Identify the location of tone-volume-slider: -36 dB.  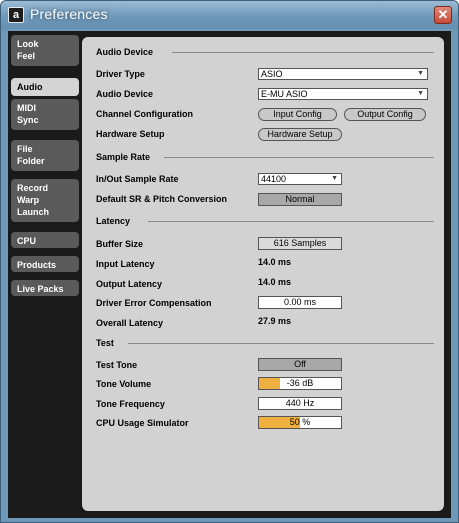
(300, 383).